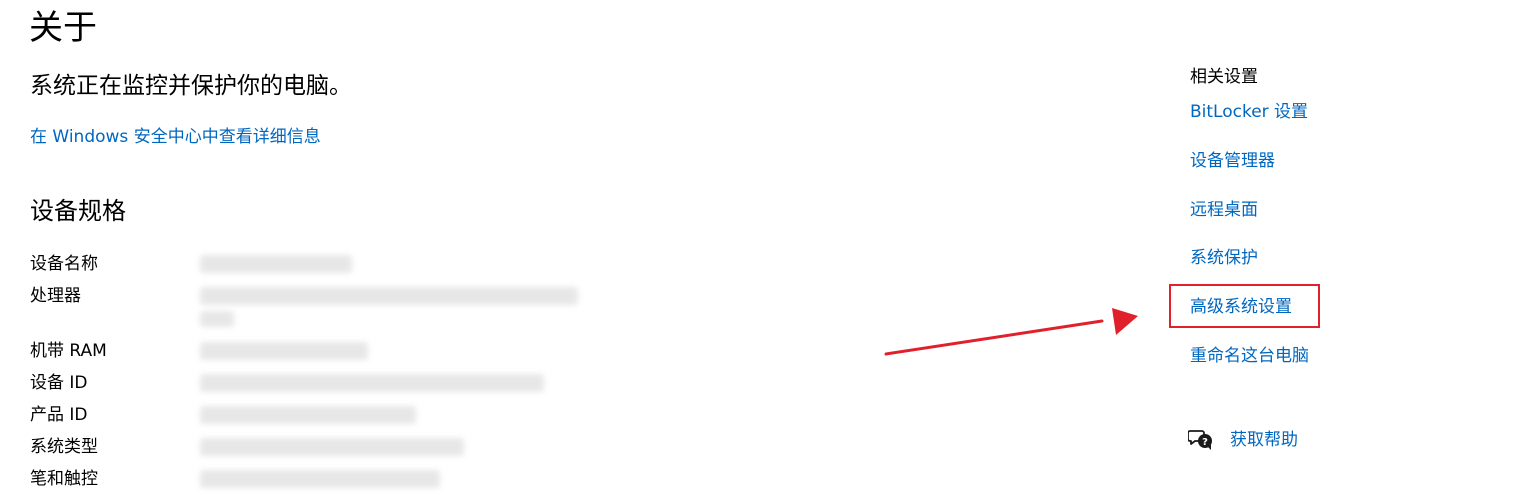  Describe the element at coordinates (78, 211) in the screenshot. I see `device-specs-title: 设备规格` at that location.